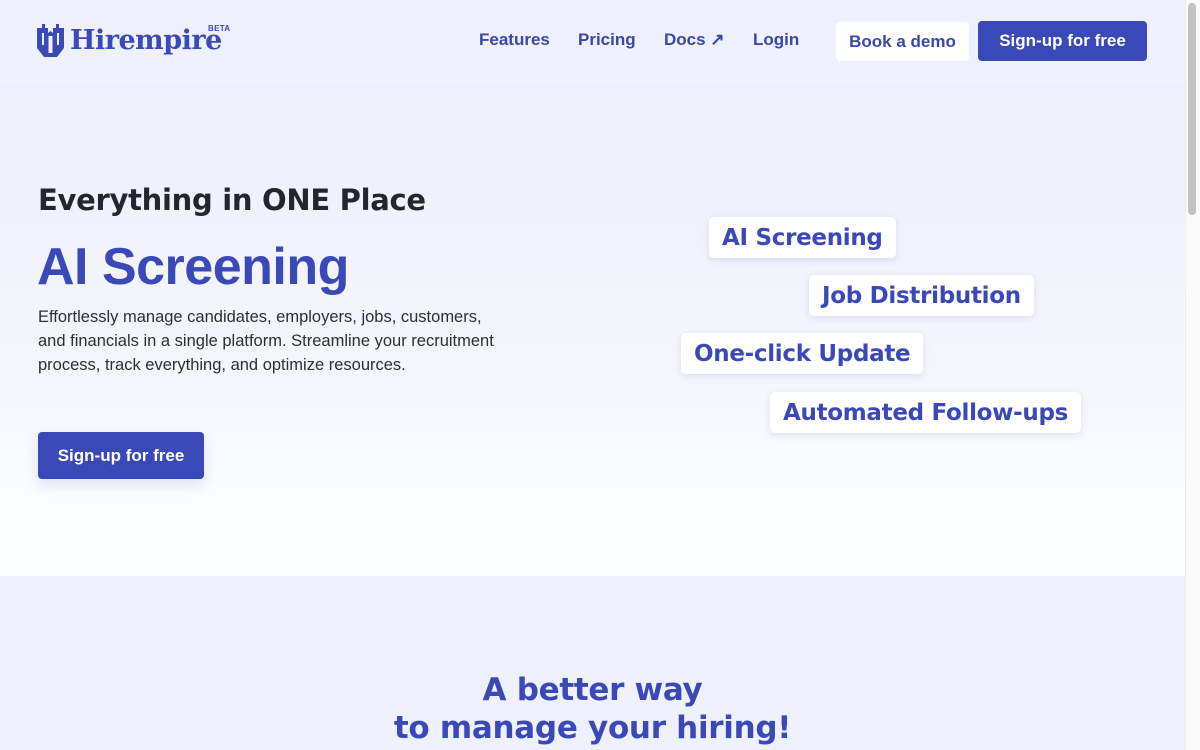  Describe the element at coordinates (776, 40) in the screenshot. I see `nav-login: Login` at that location.